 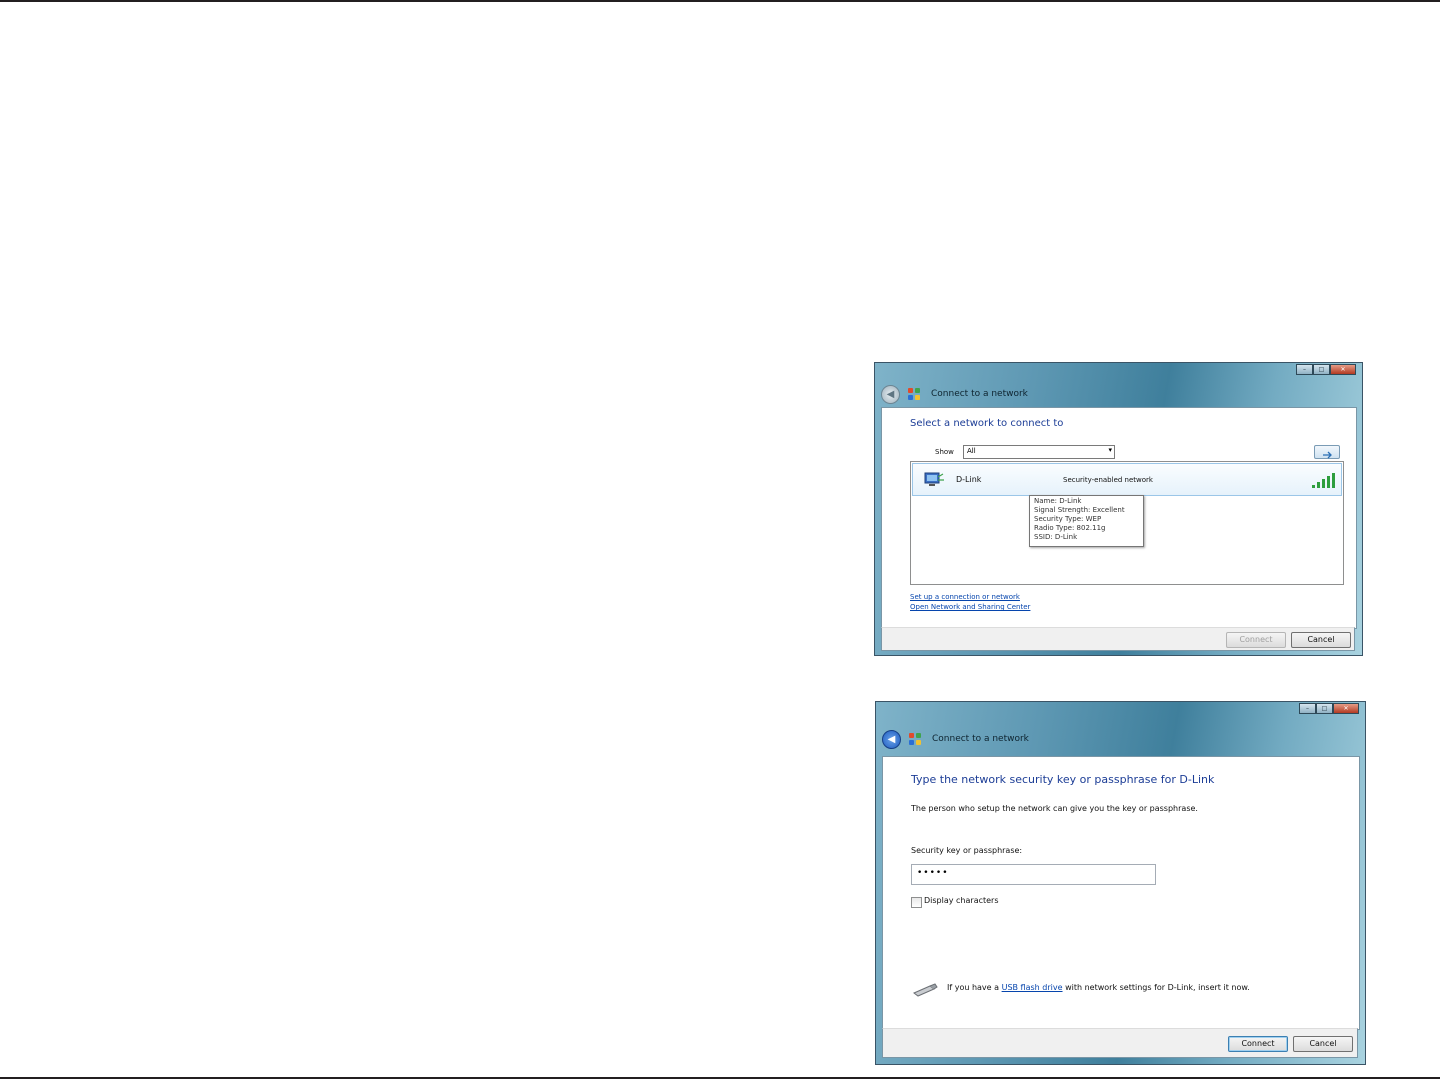 I want to click on refresh-icon, so click(x=1327, y=455).